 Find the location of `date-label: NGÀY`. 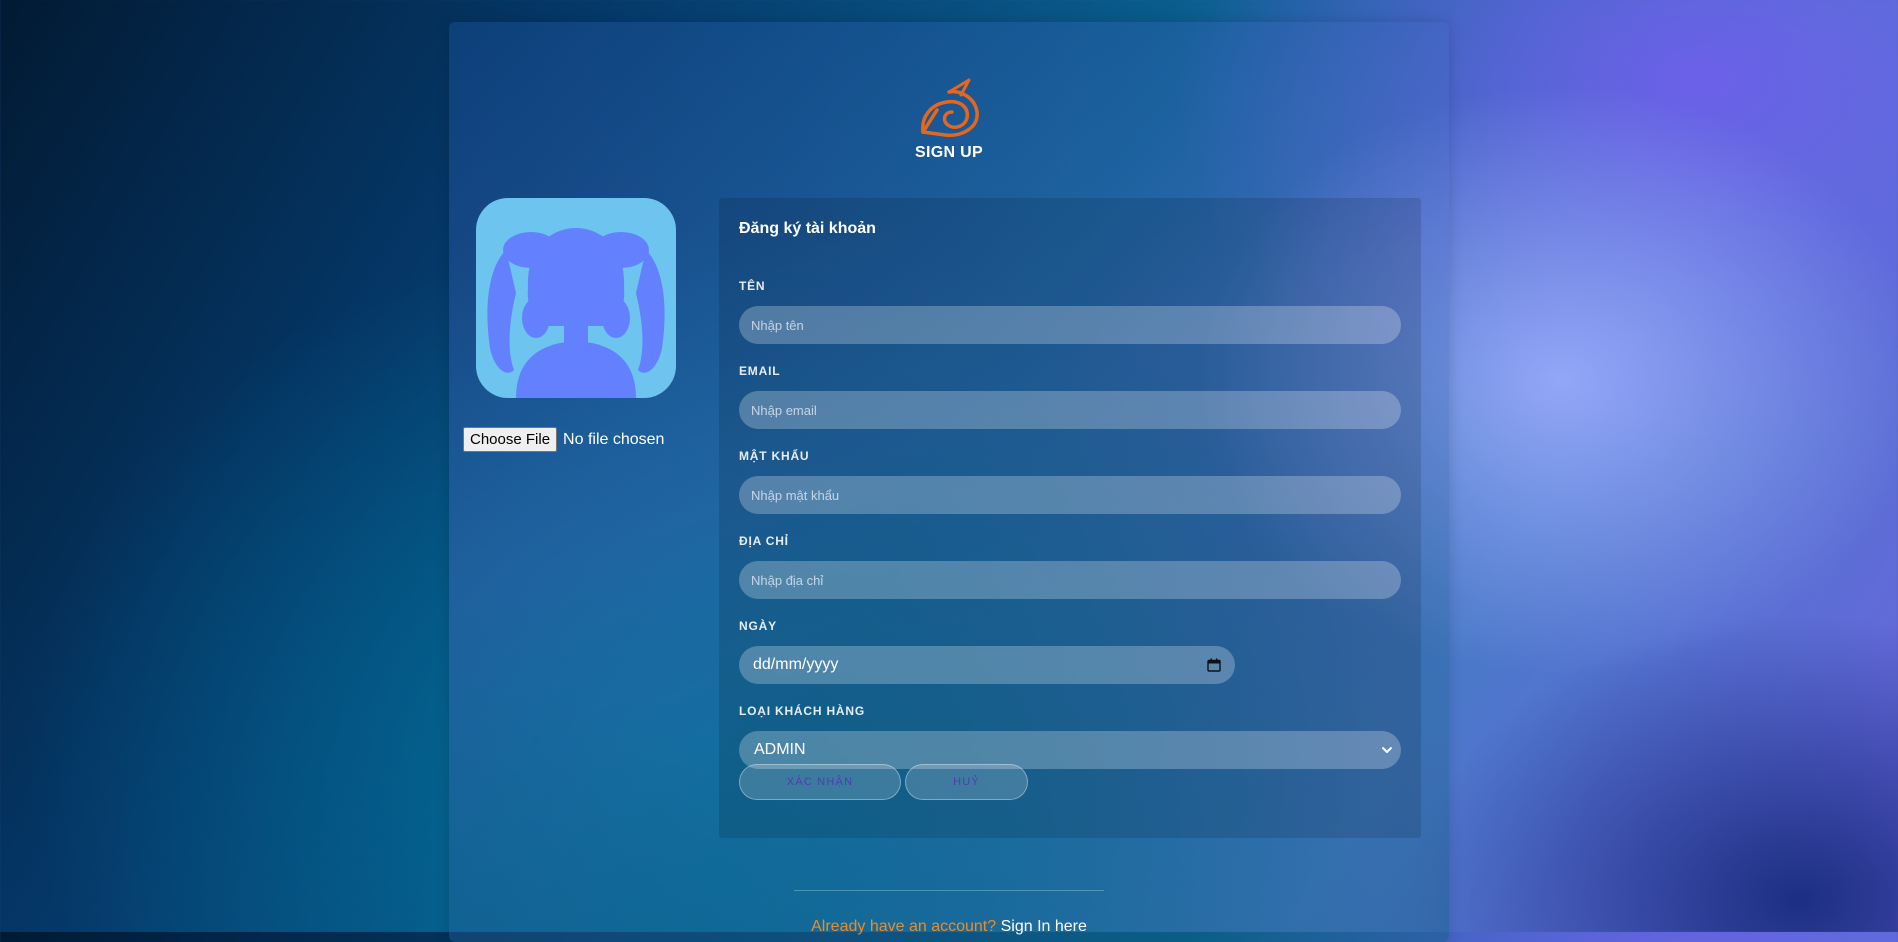

date-label: NGÀY is located at coordinates (758, 626).